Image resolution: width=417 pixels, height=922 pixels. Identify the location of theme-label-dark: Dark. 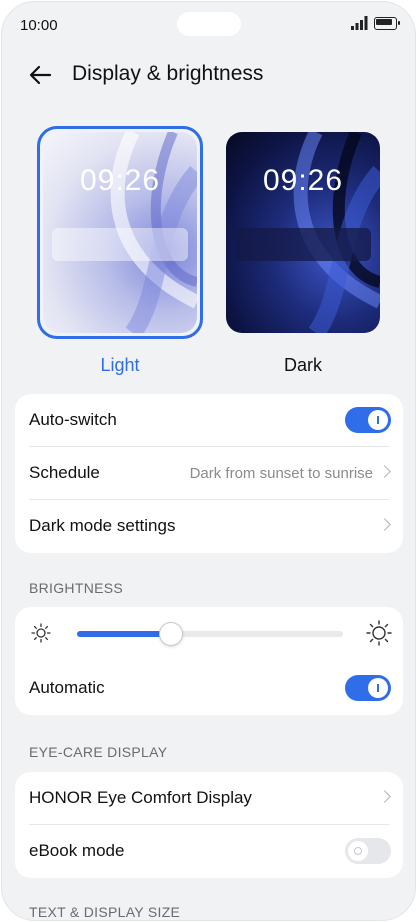
(302, 365).